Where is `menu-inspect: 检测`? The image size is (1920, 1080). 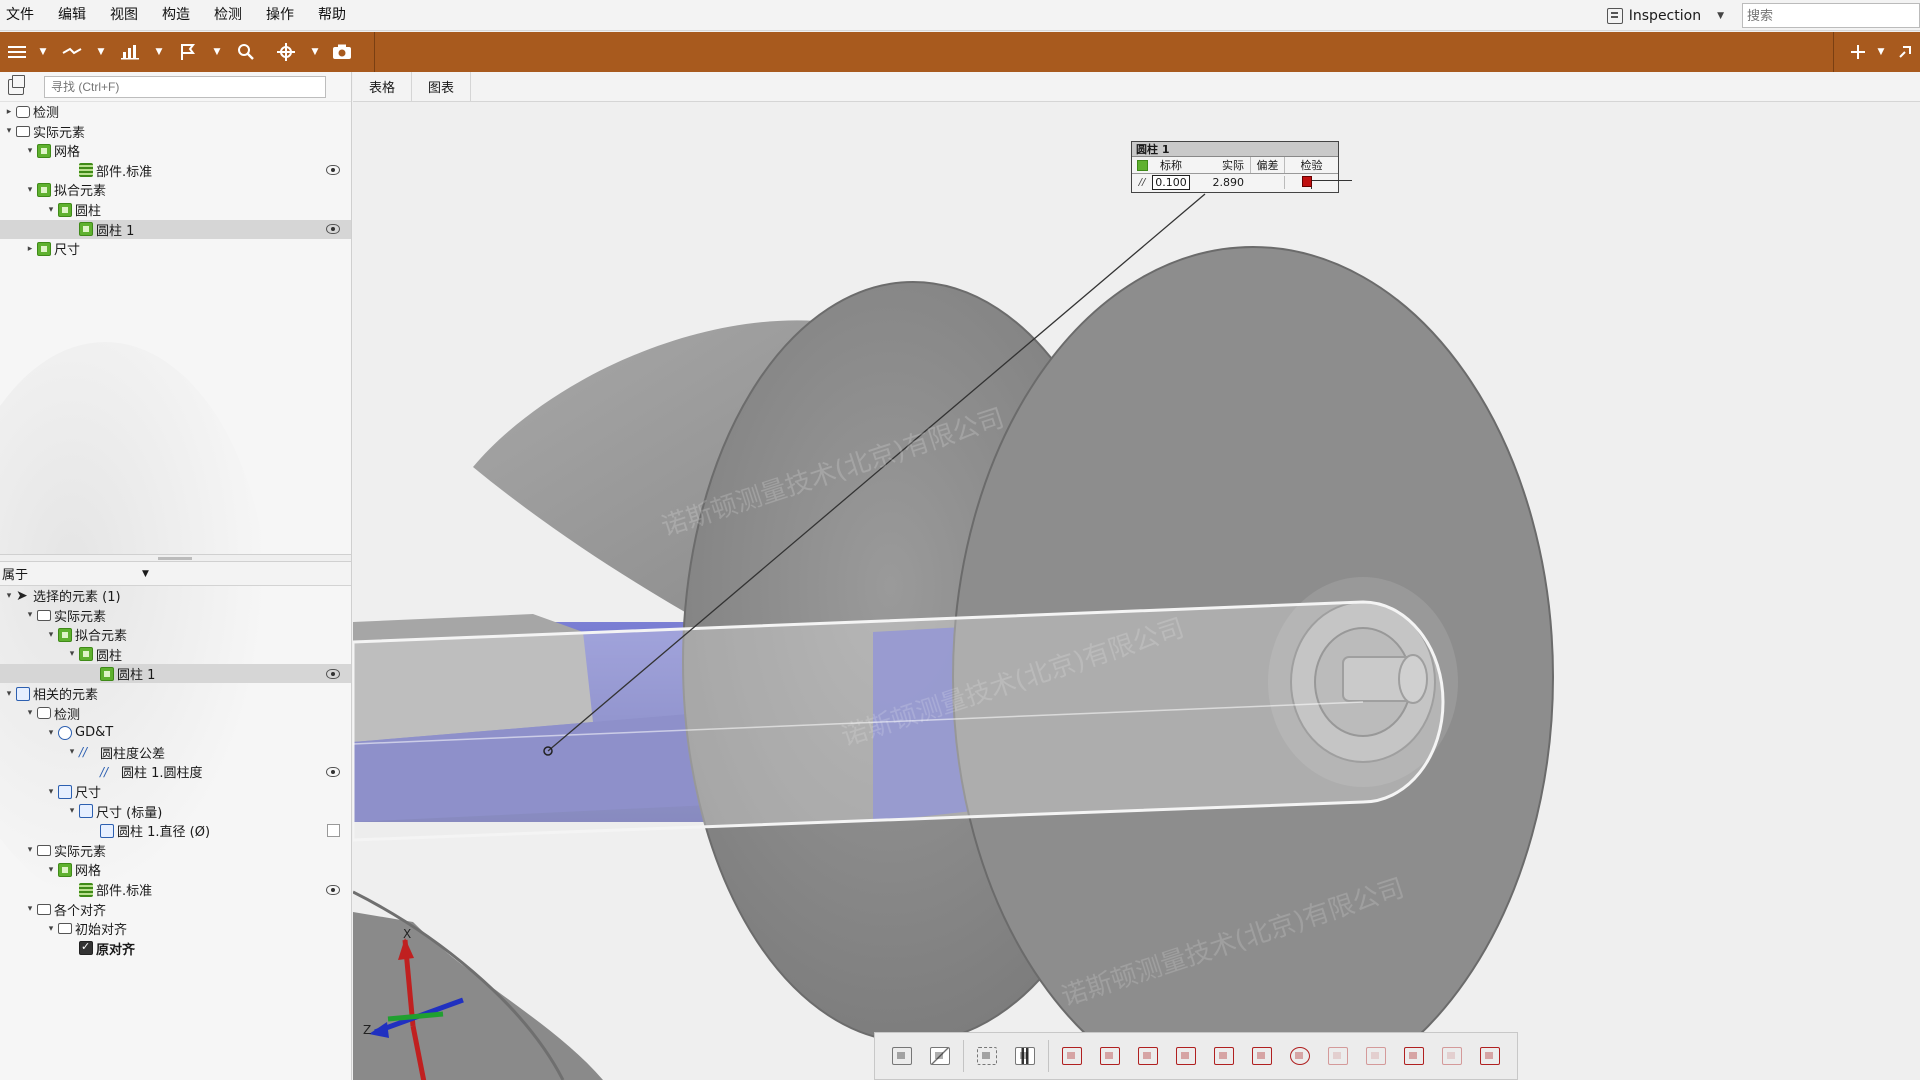
menu-inspect: 检测 is located at coordinates (228, 15).